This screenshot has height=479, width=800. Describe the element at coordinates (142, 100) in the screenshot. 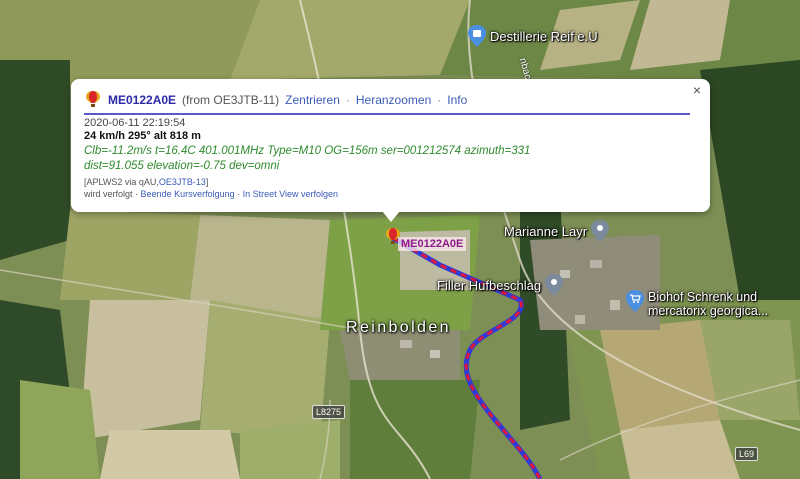

I see `popup-callsign: ME0122A0E` at that location.